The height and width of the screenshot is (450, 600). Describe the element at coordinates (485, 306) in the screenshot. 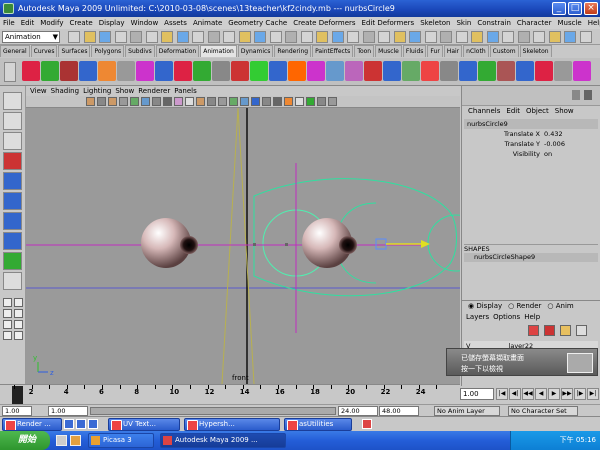

I see `layer-mode-display: ◉ Display` at that location.